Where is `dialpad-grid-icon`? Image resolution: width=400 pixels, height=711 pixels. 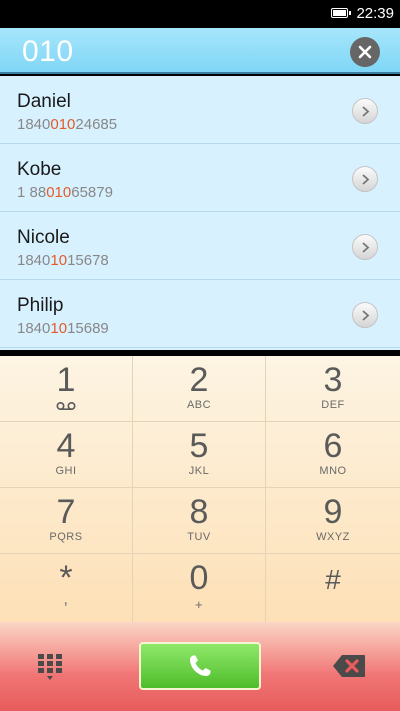 dialpad-grid-icon is located at coordinates (50, 667).